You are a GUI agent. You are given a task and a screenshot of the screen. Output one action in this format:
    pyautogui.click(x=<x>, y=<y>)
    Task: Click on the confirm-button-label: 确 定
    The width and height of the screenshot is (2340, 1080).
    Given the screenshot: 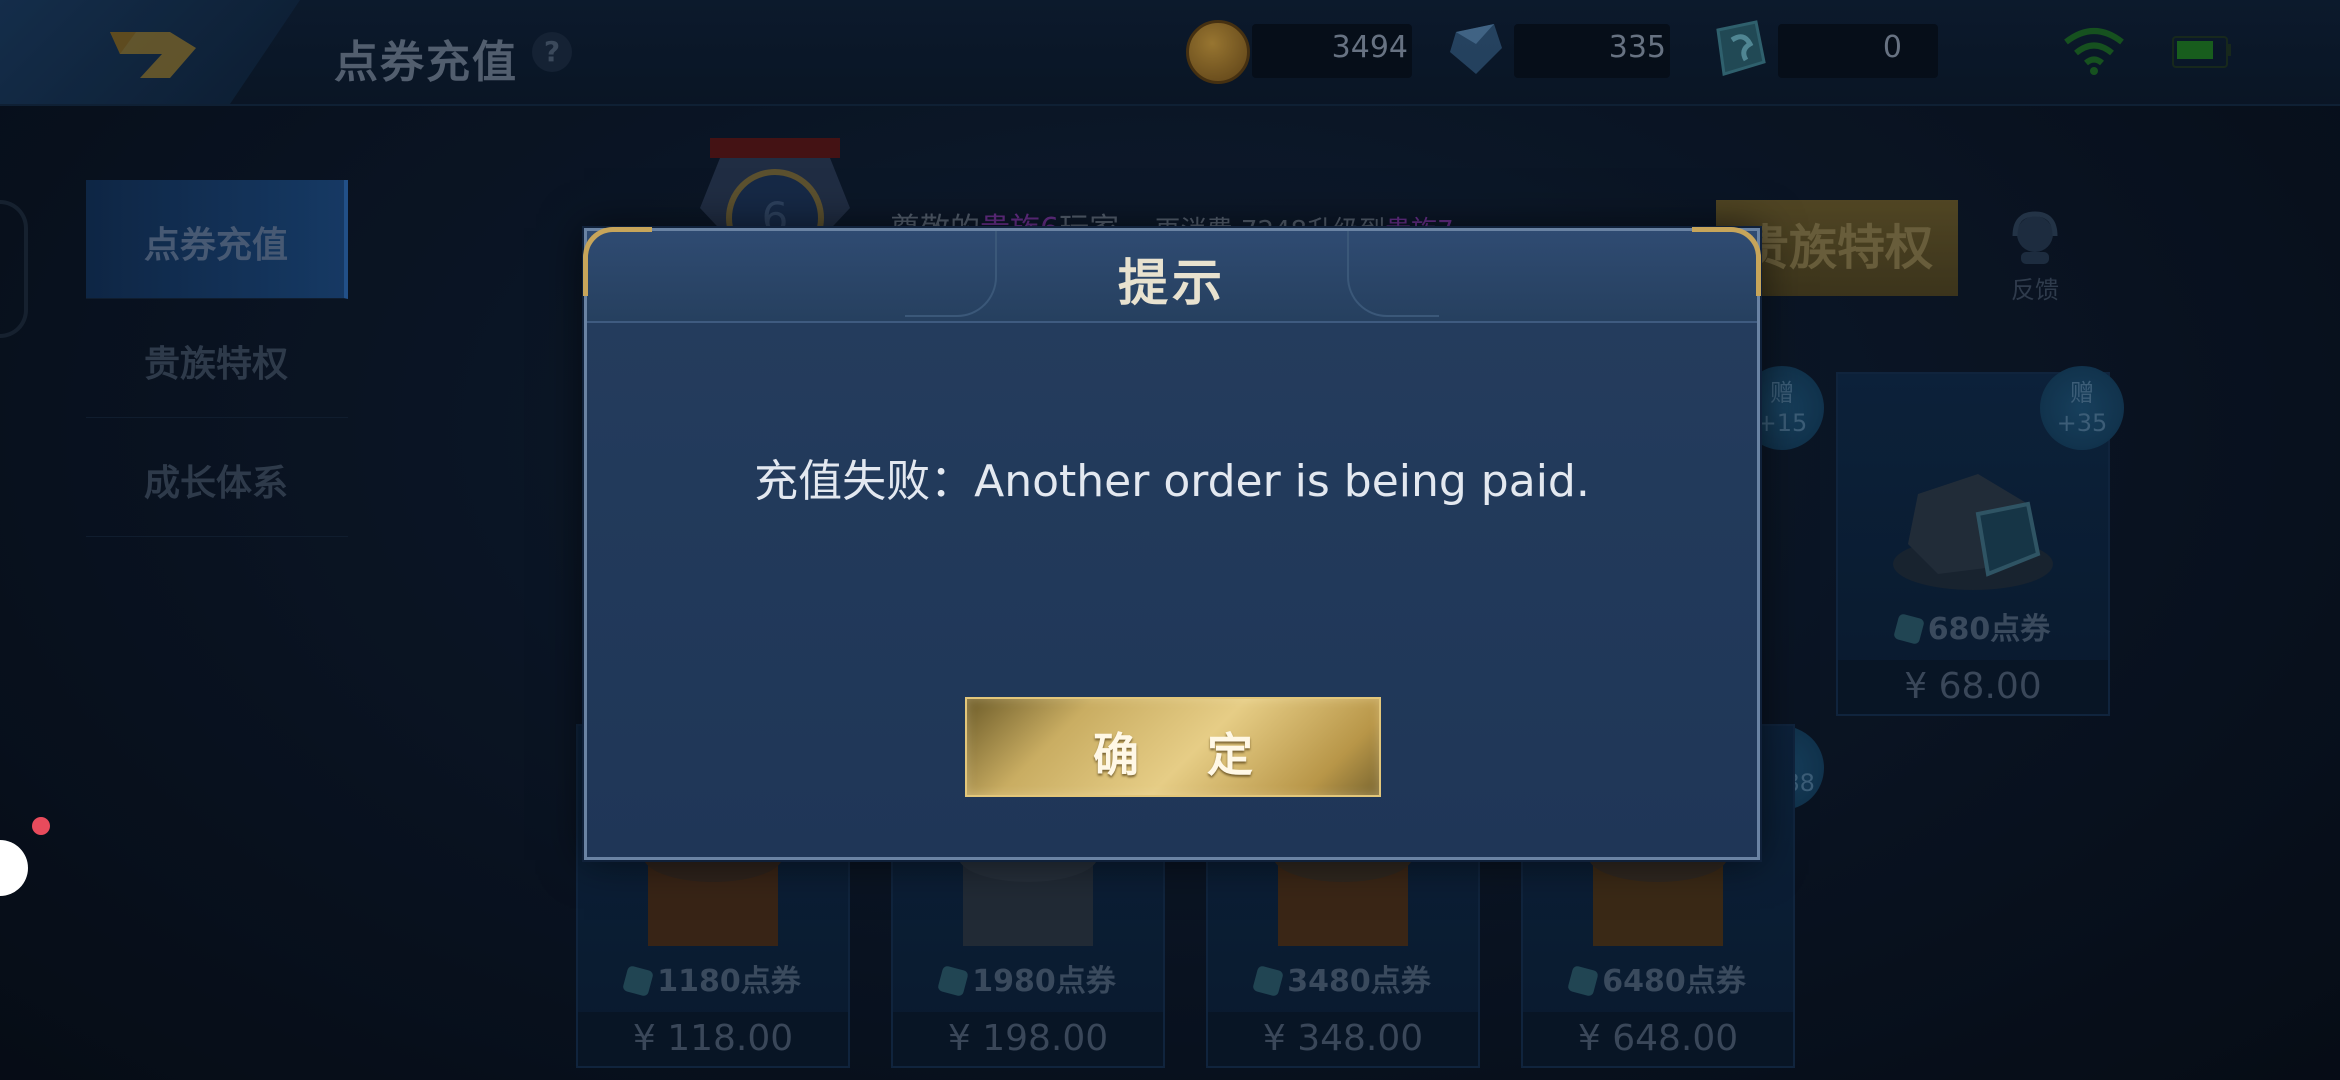 What is the action you would take?
    pyautogui.click(x=1185, y=755)
    